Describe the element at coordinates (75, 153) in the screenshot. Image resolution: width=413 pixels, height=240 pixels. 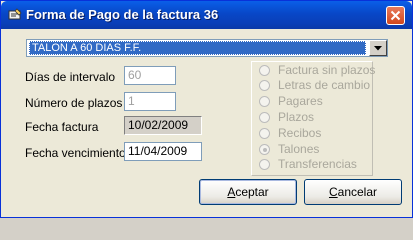
I see `due-date-label: Fecha vencimiento` at that location.